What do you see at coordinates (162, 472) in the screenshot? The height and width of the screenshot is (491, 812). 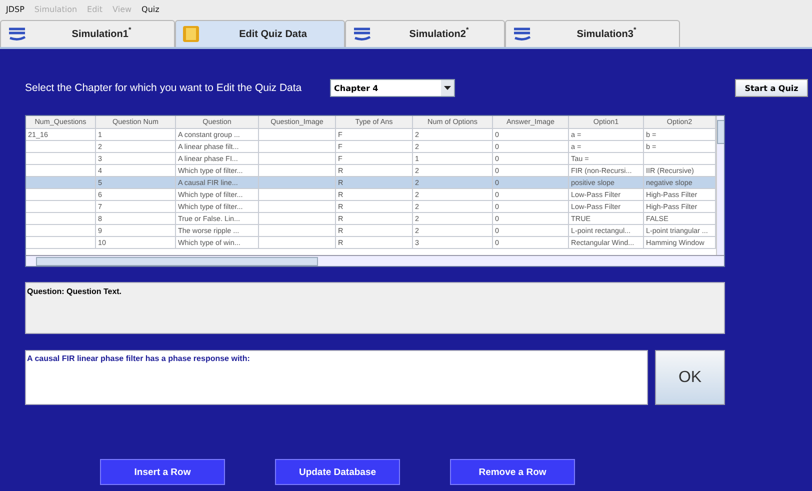 I see `action-button: Insert a Row` at bounding box center [162, 472].